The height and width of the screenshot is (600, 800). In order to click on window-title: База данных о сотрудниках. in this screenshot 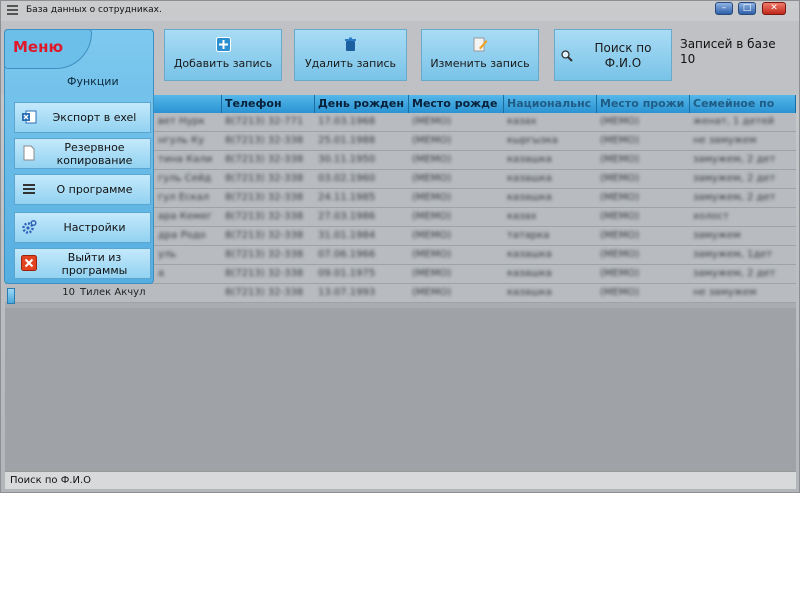, I will do `click(94, 10)`.